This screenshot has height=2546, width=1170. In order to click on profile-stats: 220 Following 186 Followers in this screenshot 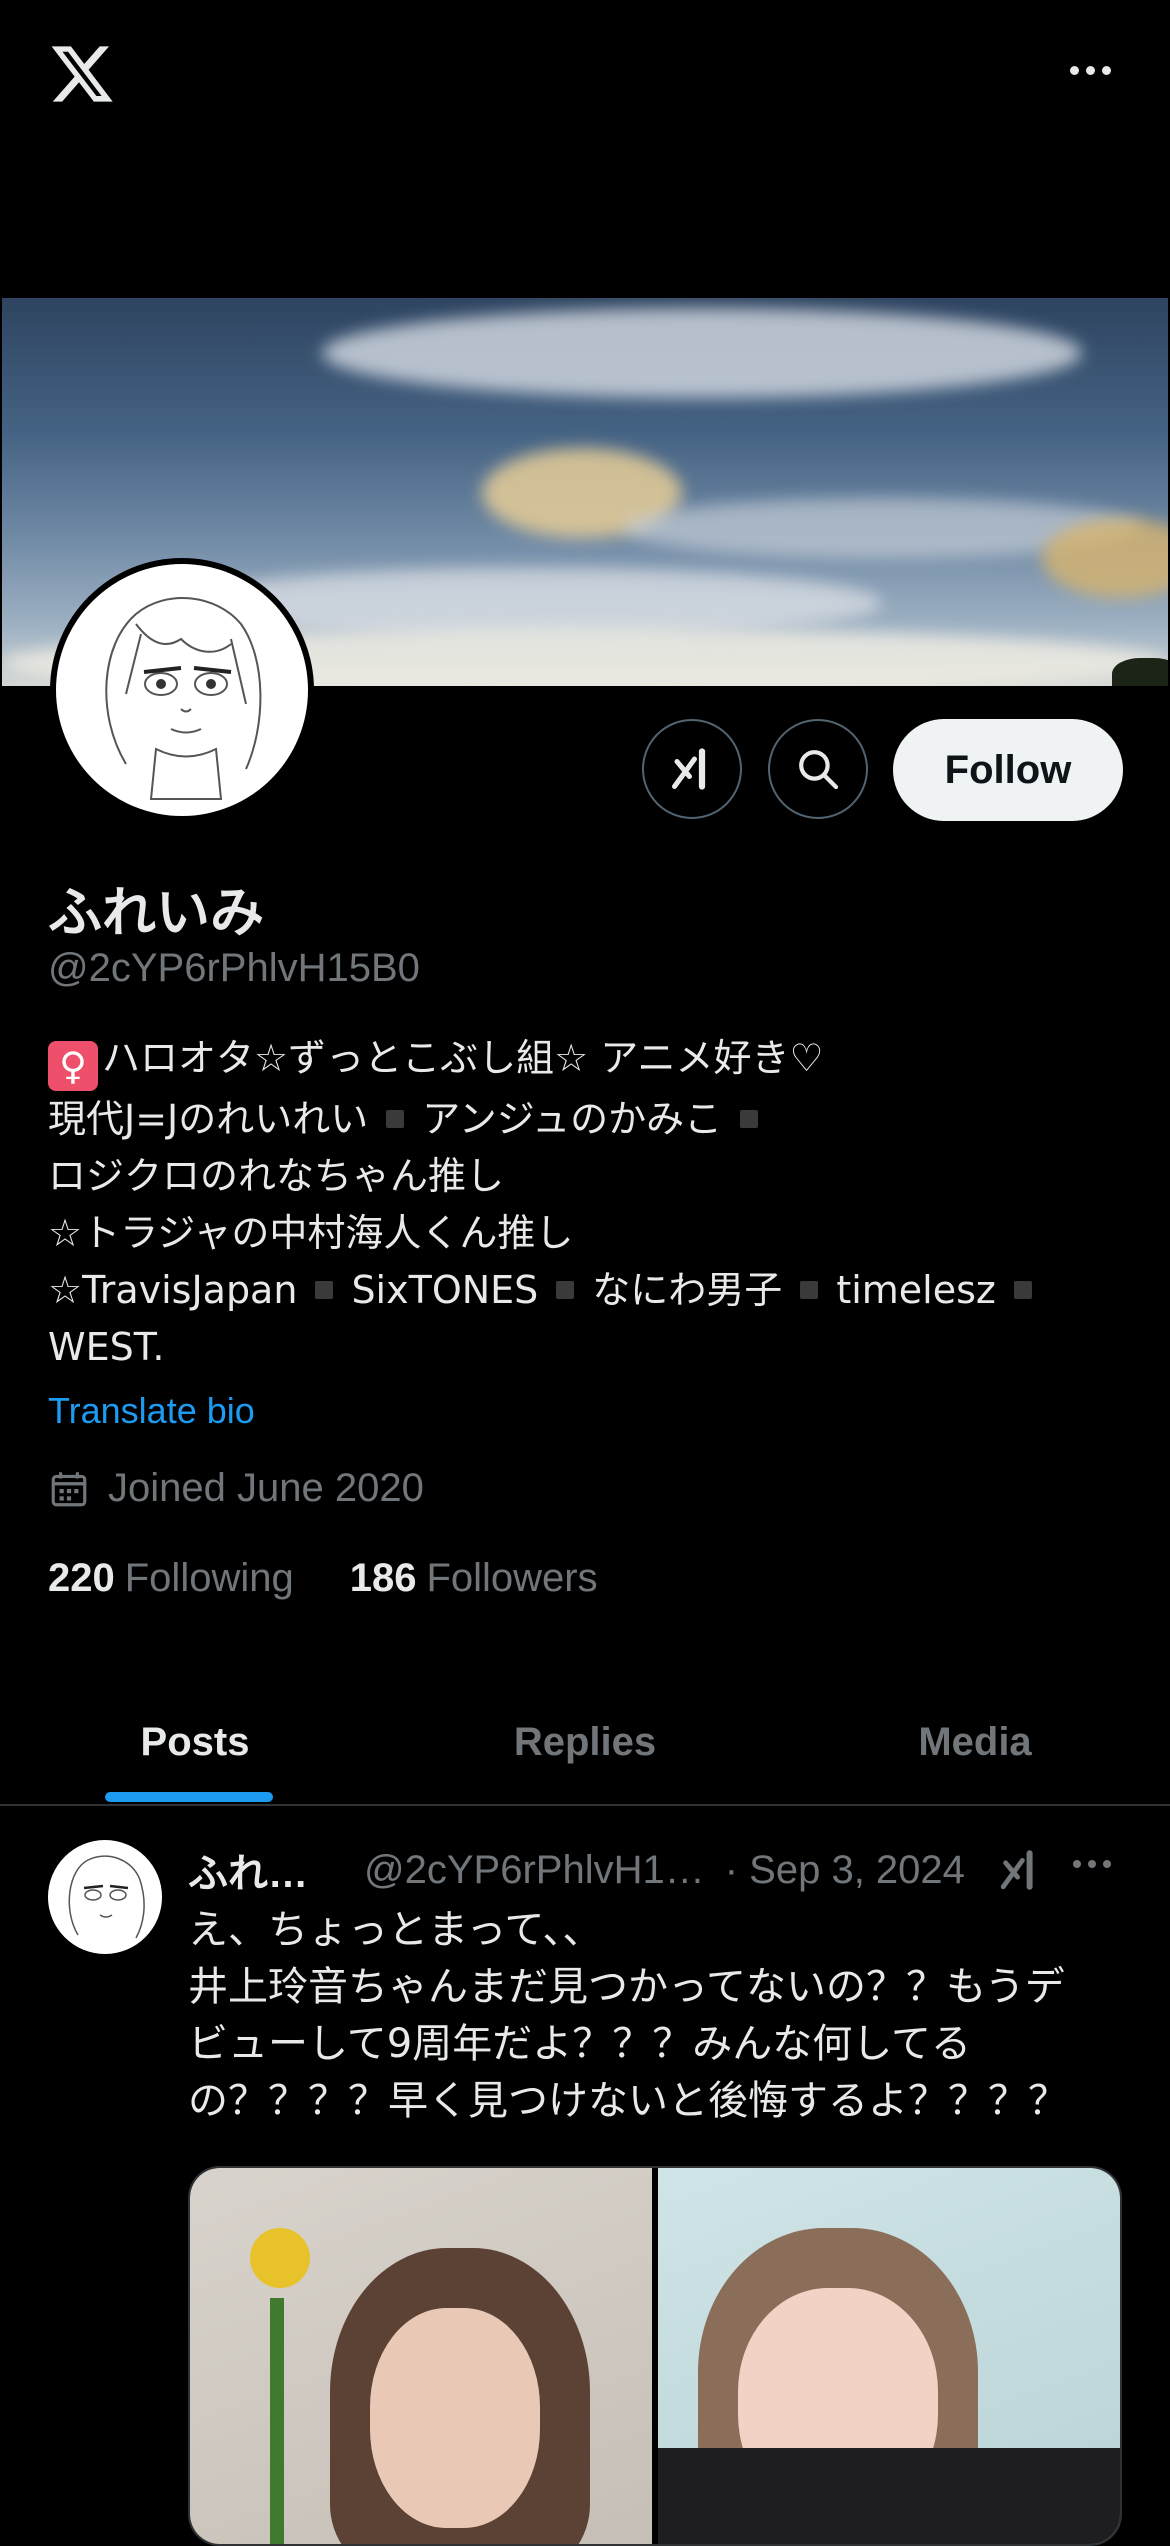, I will do `click(323, 1578)`.